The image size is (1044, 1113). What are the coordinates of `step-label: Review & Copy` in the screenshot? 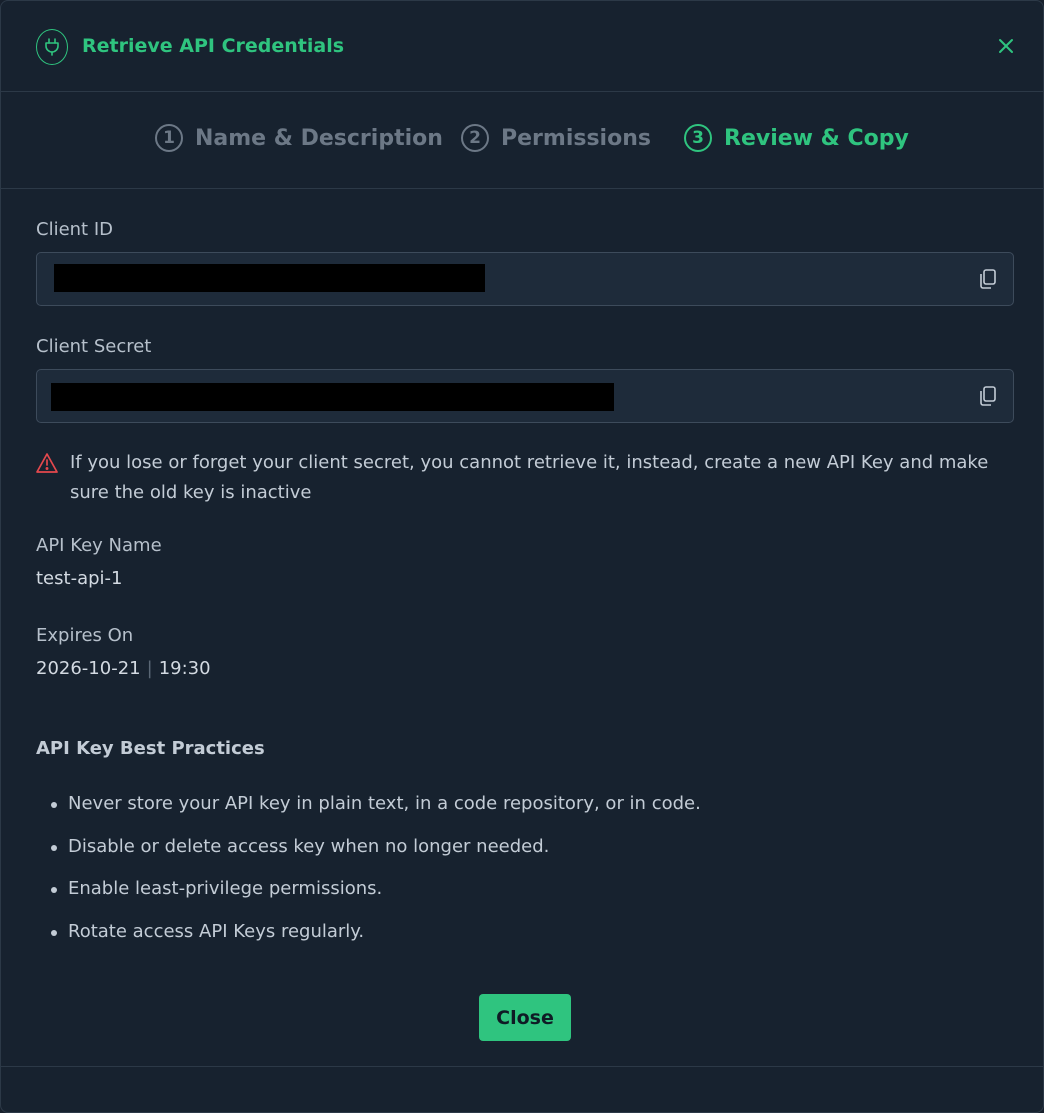 It's located at (816, 138).